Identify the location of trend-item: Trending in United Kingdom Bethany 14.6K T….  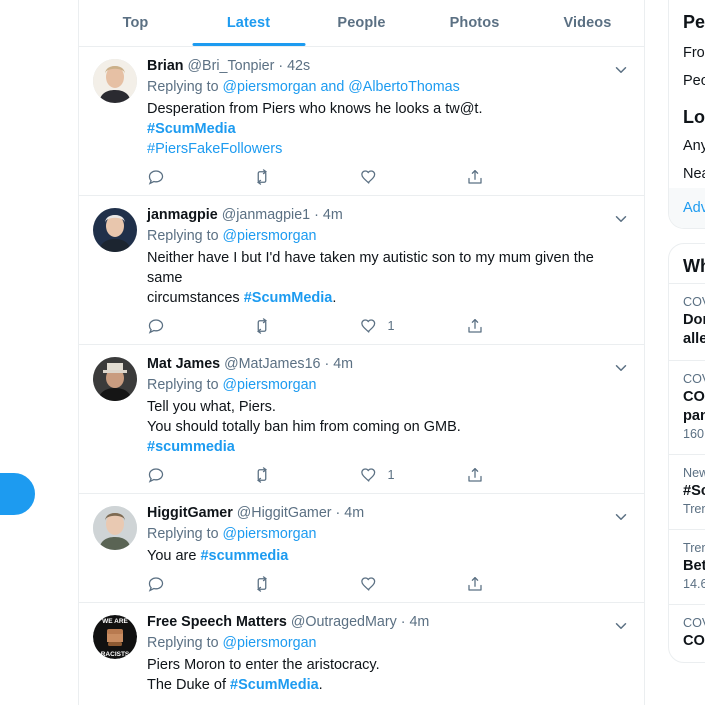
(687, 566).